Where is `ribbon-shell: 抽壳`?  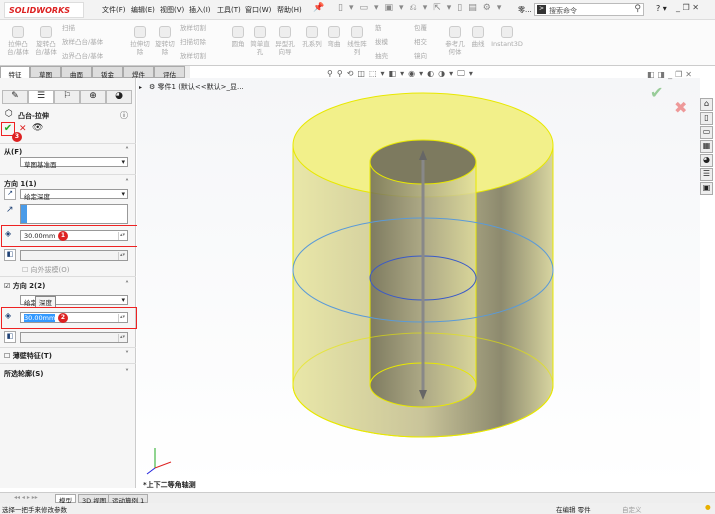
ribbon-shell: 抽壳 is located at coordinates (381, 56).